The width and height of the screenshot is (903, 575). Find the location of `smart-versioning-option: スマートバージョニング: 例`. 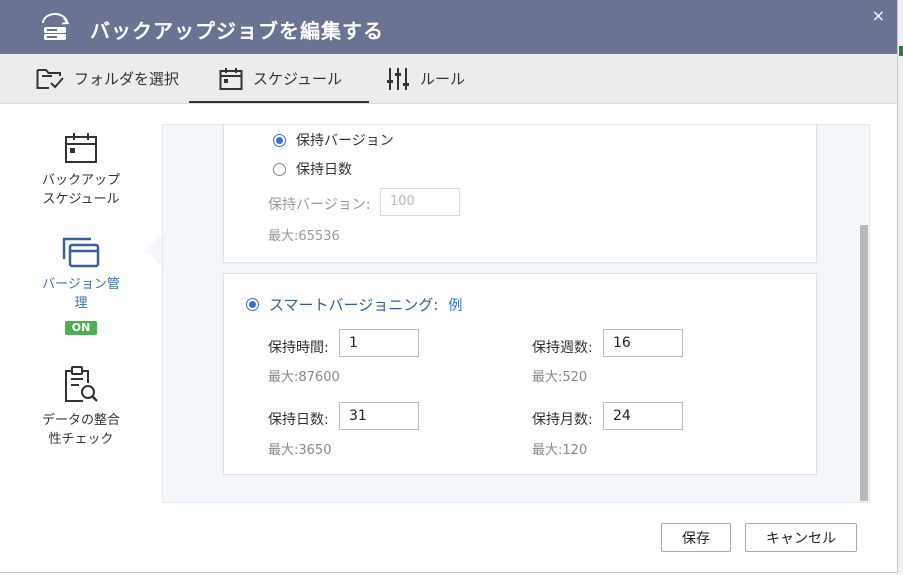

smart-versioning-option: スマートバージョニング: 例 is located at coordinates (354, 304).